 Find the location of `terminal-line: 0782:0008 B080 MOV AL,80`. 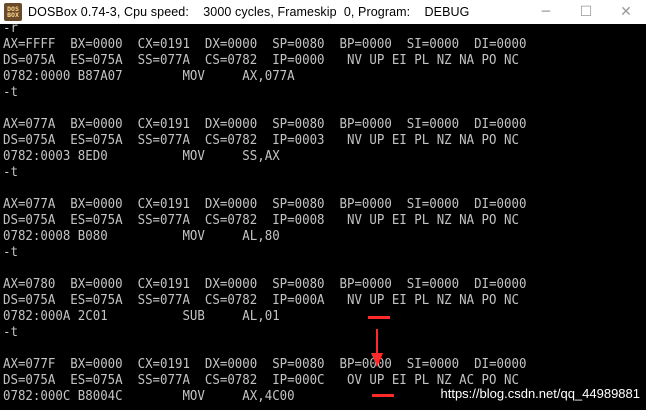

terminal-line: 0782:0008 B080 MOV AL,80 is located at coordinates (141, 236).